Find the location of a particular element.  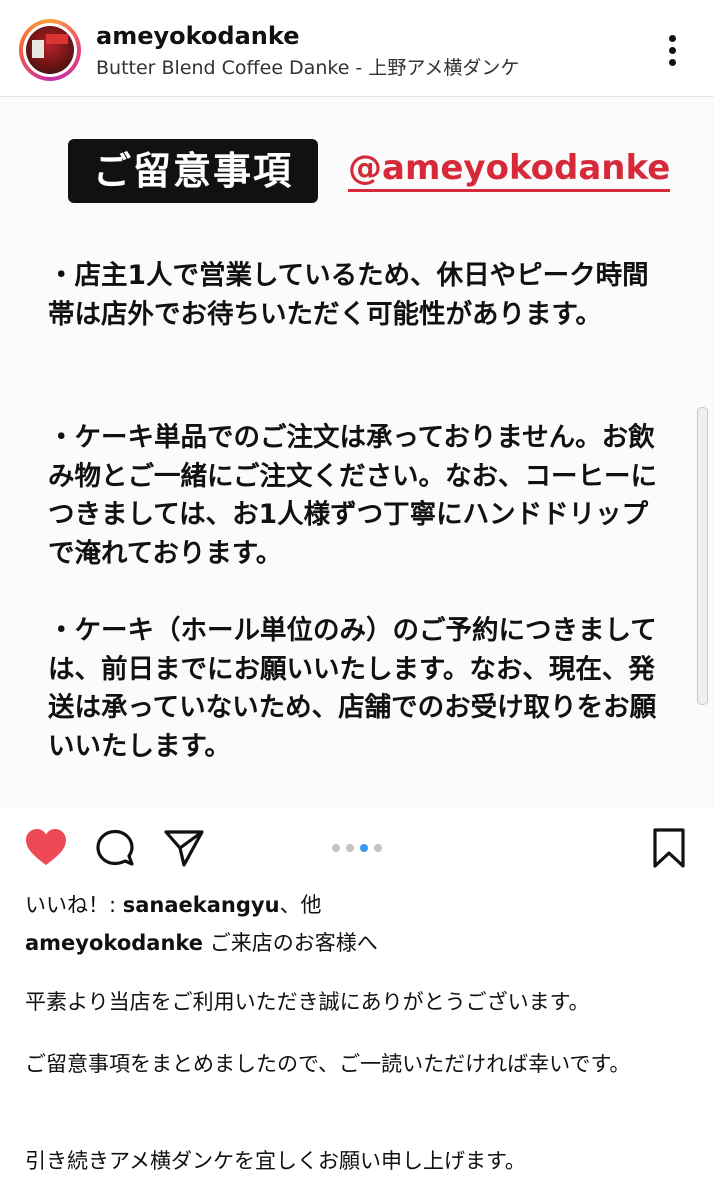

caption-text: ご来店のお客様へ is located at coordinates (290, 943).